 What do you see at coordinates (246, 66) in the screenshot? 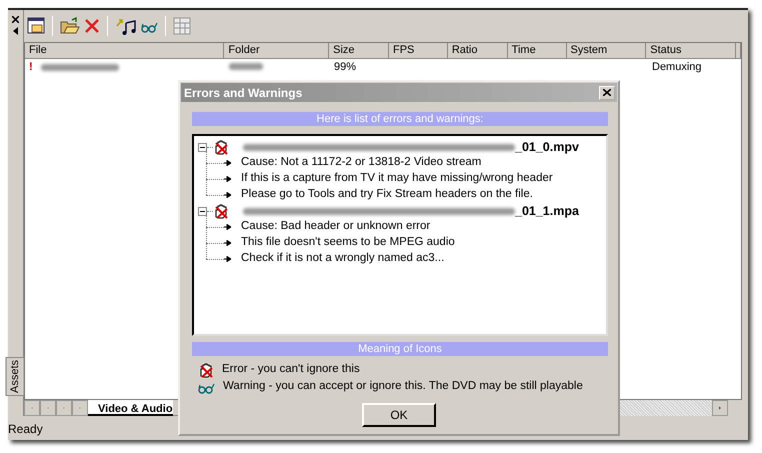
I see `blurred-text` at bounding box center [246, 66].